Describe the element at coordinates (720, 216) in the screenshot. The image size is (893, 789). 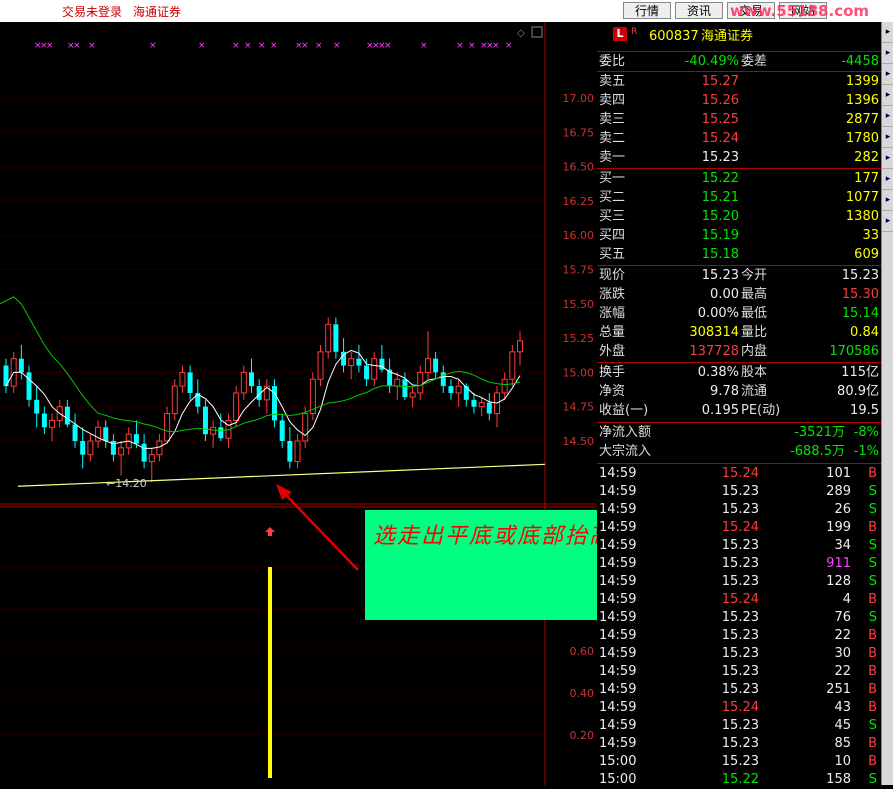
I see `bid-price: 15.20` at that location.